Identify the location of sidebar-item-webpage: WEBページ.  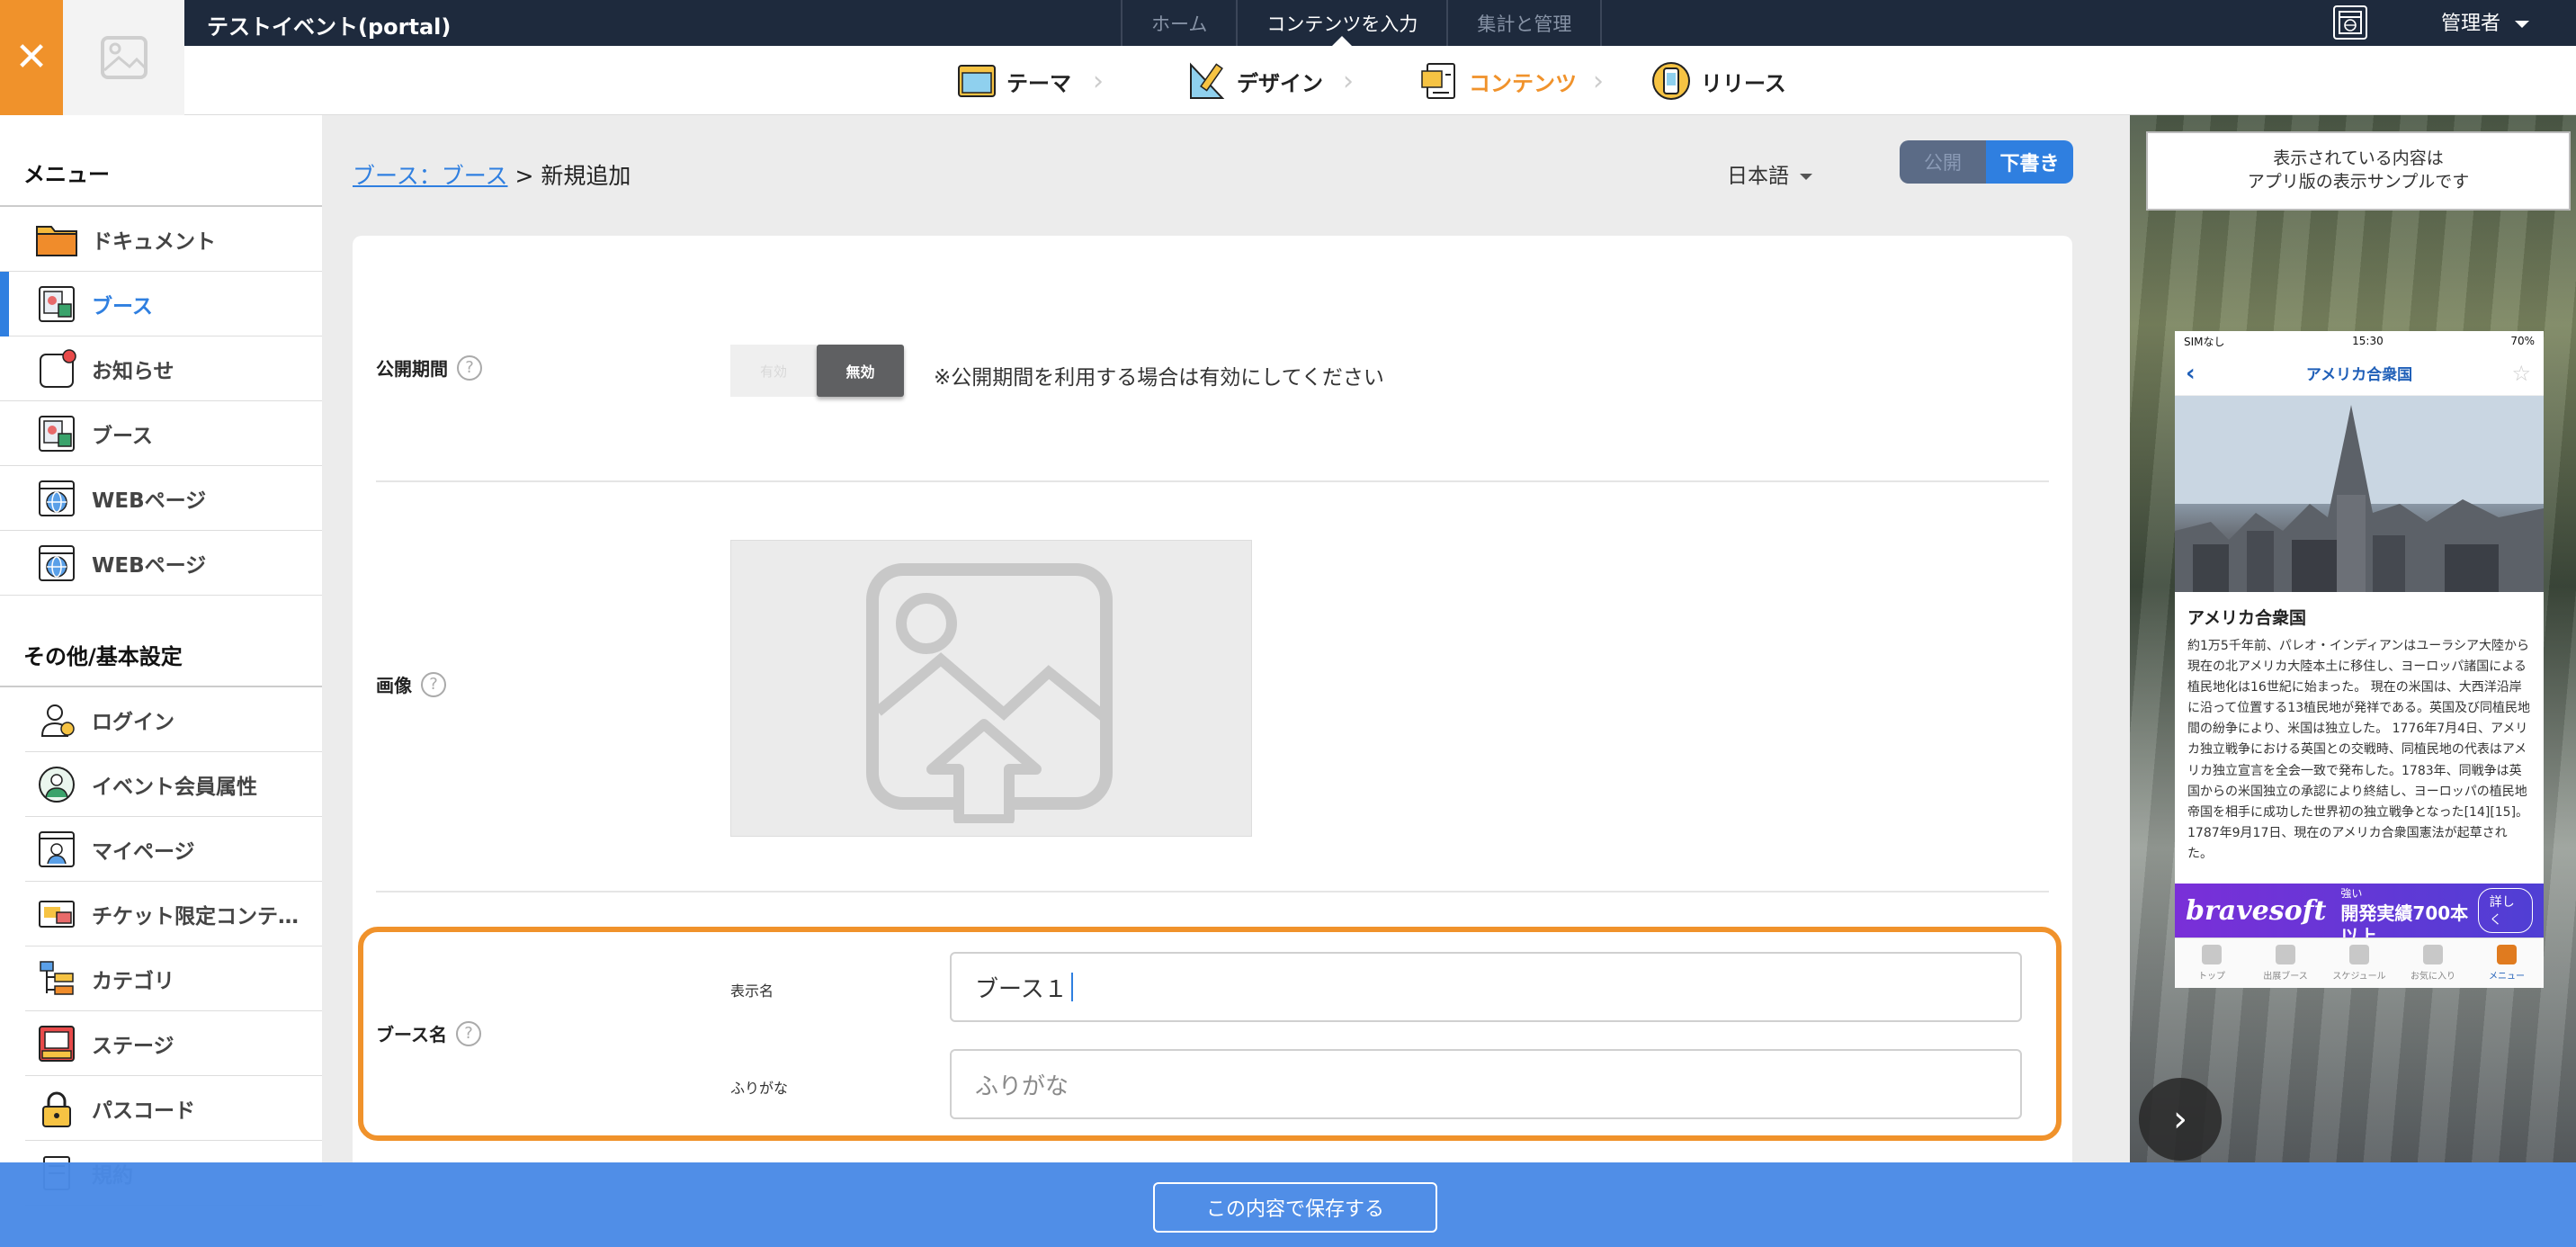
(161, 498).